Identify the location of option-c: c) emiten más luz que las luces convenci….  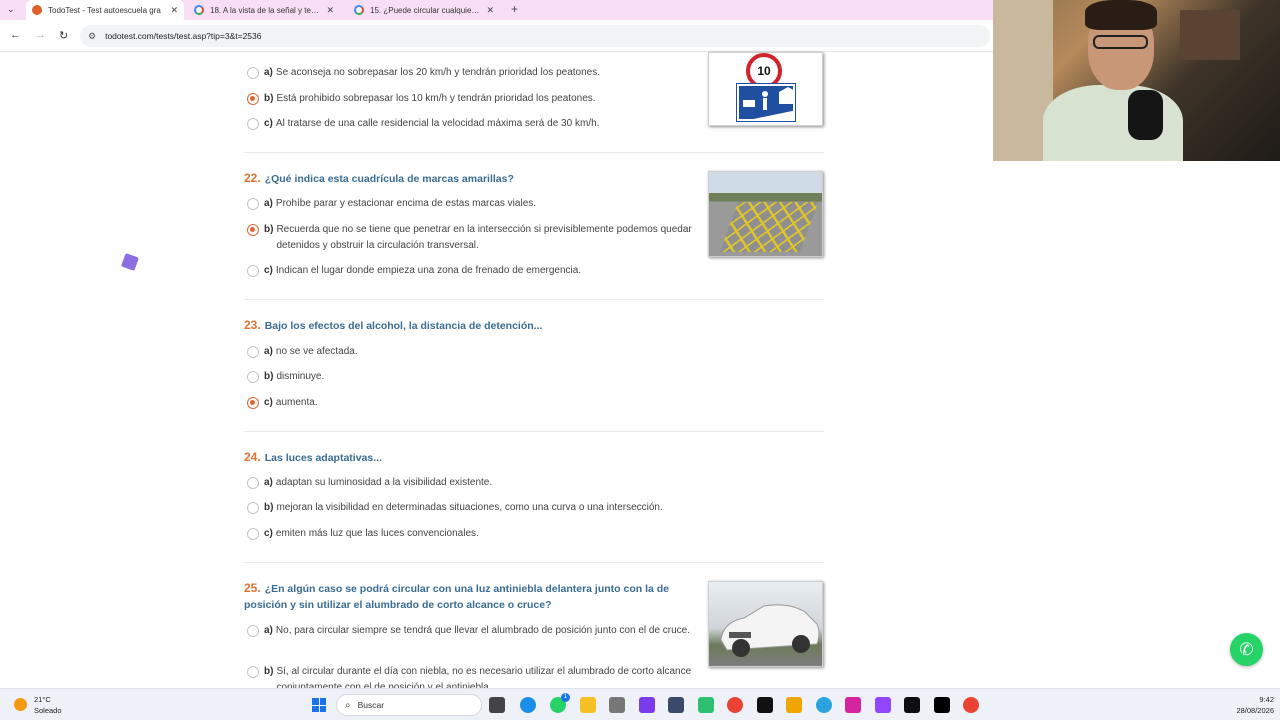
(363, 534).